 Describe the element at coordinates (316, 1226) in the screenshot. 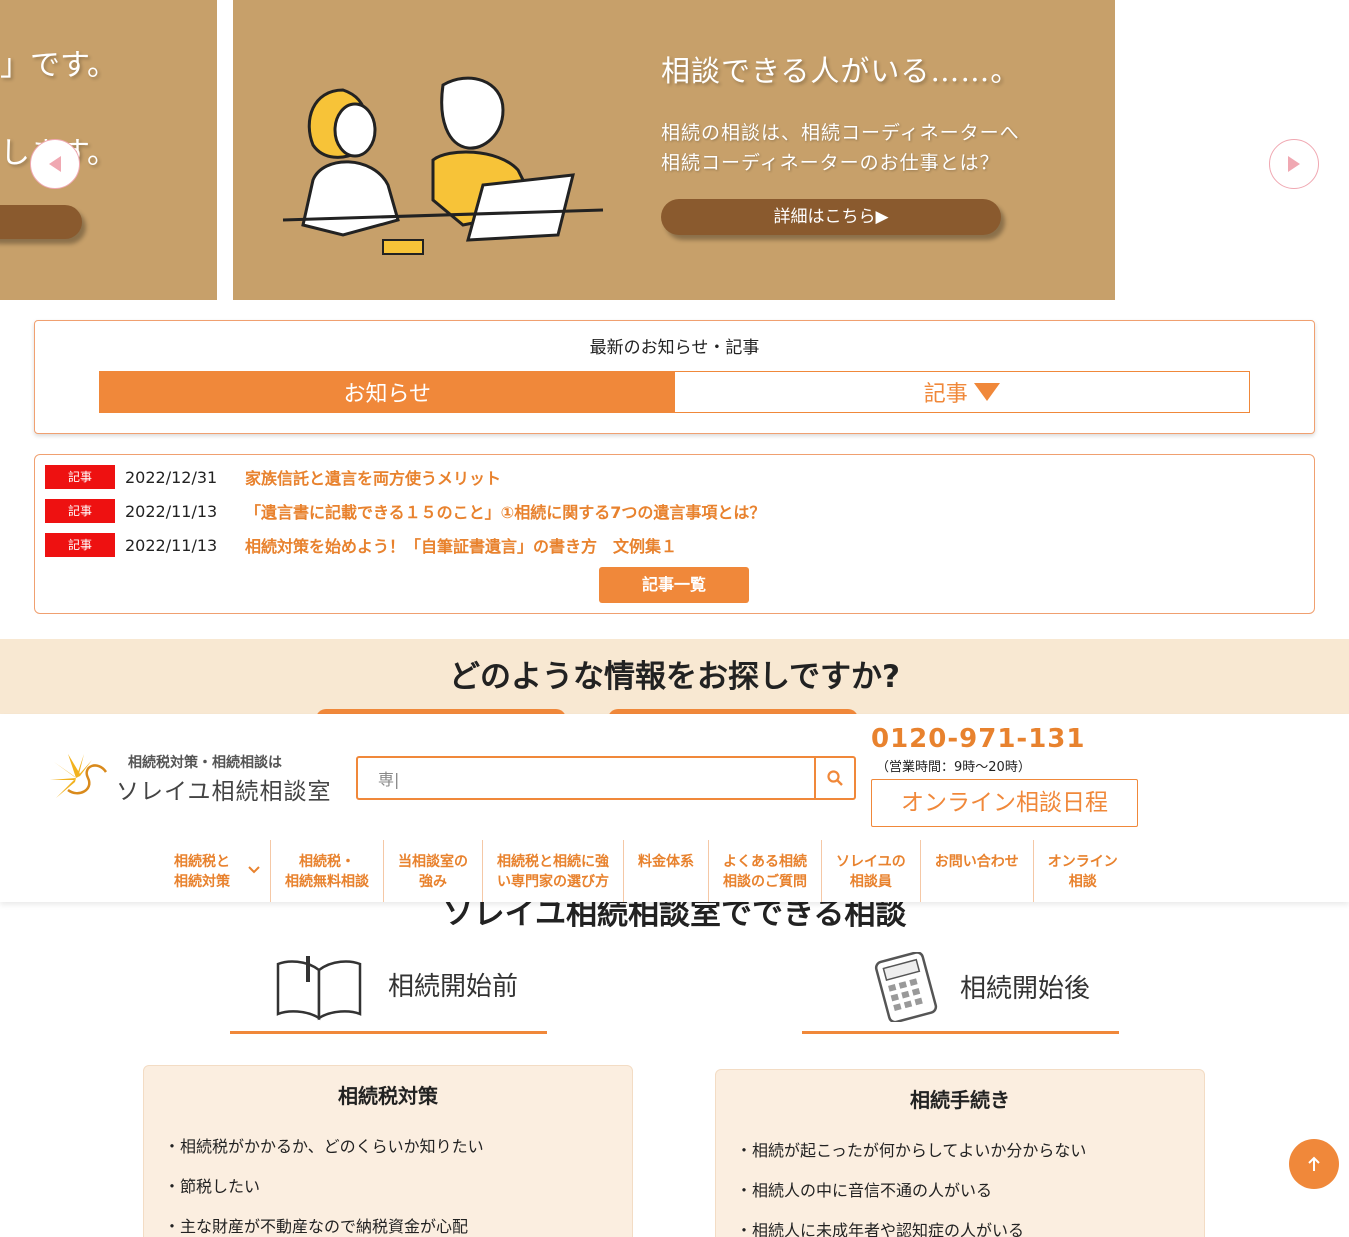

I see `list-item: ・主な財産が不動産なので納税資金が心配` at that location.